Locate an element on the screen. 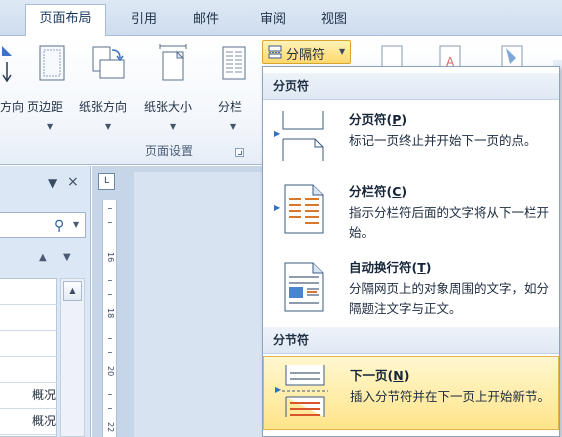  tab-references: 引用 is located at coordinates (144, 20).